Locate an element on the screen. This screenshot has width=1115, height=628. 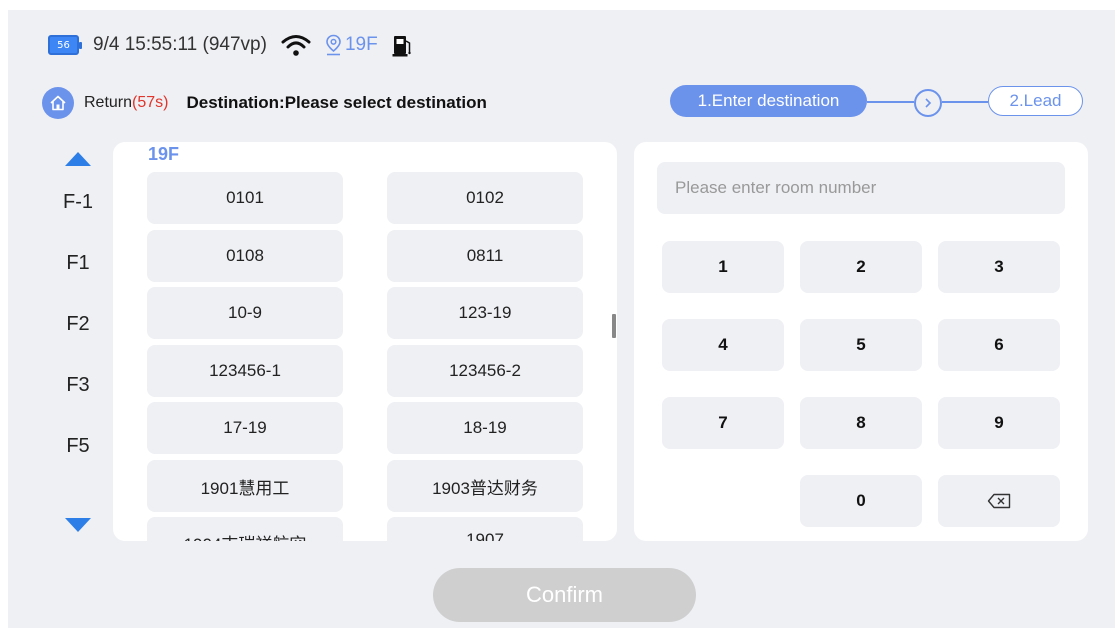
room-button: 0101 is located at coordinates (245, 198).